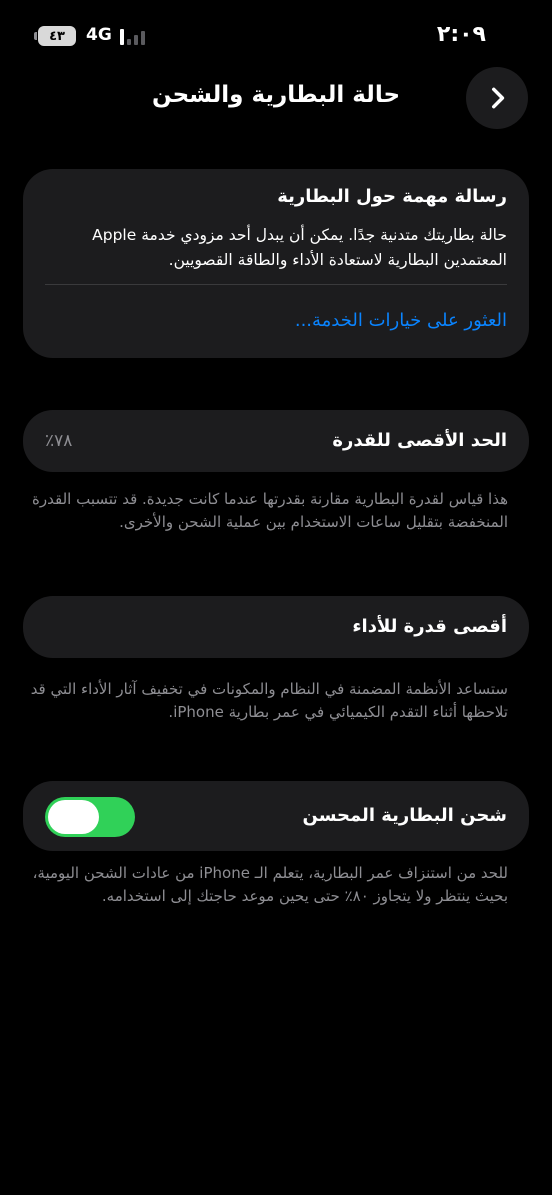 This screenshot has height=1195, width=552. I want to click on battery-icon: ٤٣, so click(55, 36).